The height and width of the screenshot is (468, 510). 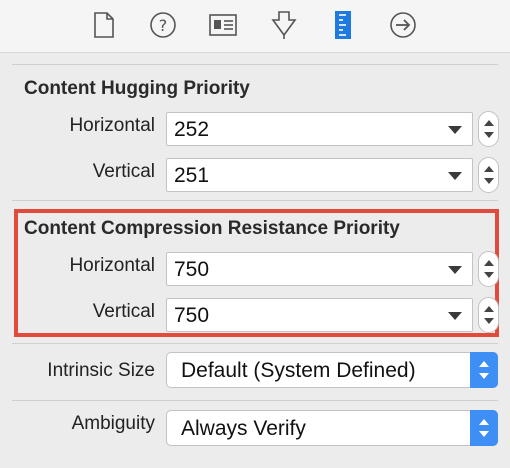 What do you see at coordinates (319, 315) in the screenshot?
I see `compression-vertical-combo: 750` at bounding box center [319, 315].